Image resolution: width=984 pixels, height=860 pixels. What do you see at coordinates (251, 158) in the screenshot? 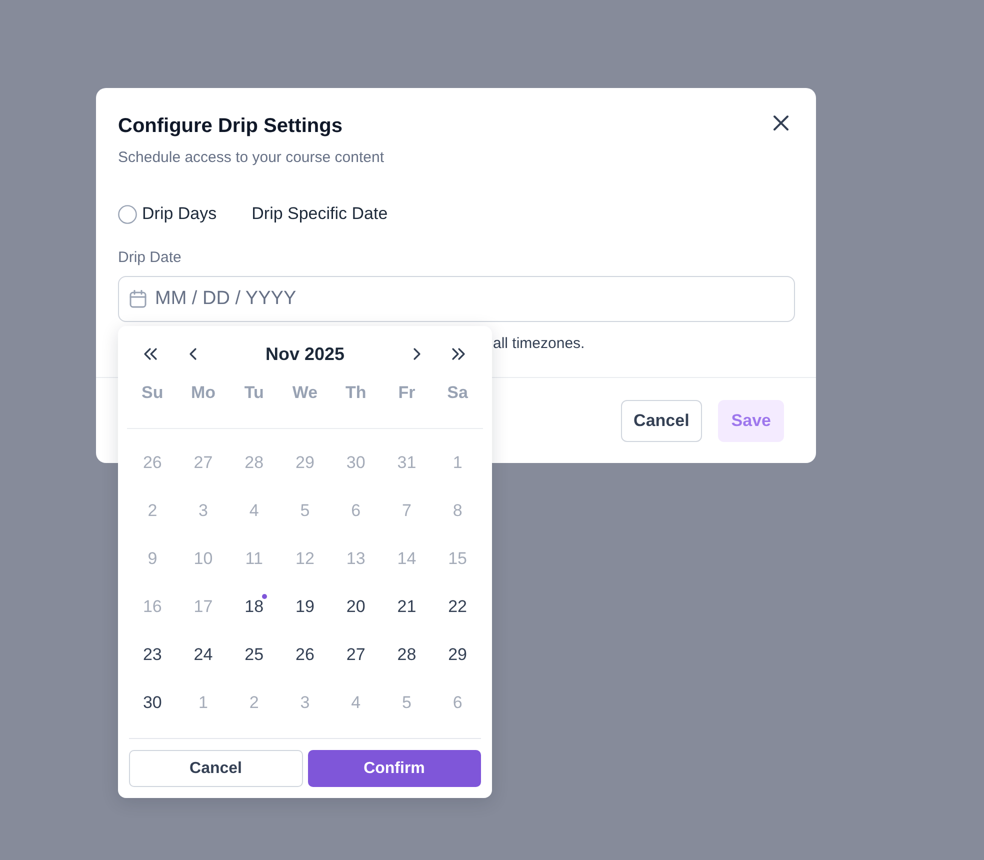
I see `dialog-subtitle: Schedule access to your course content` at bounding box center [251, 158].